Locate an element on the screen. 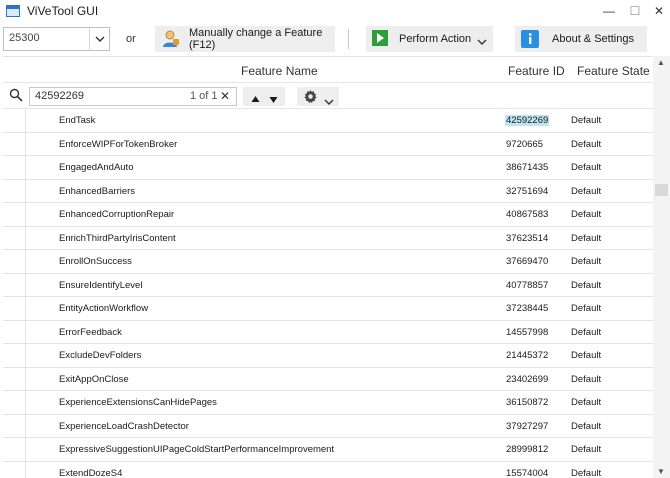  feature-name-cell: ExtendDozeS4 is located at coordinates (90, 473).